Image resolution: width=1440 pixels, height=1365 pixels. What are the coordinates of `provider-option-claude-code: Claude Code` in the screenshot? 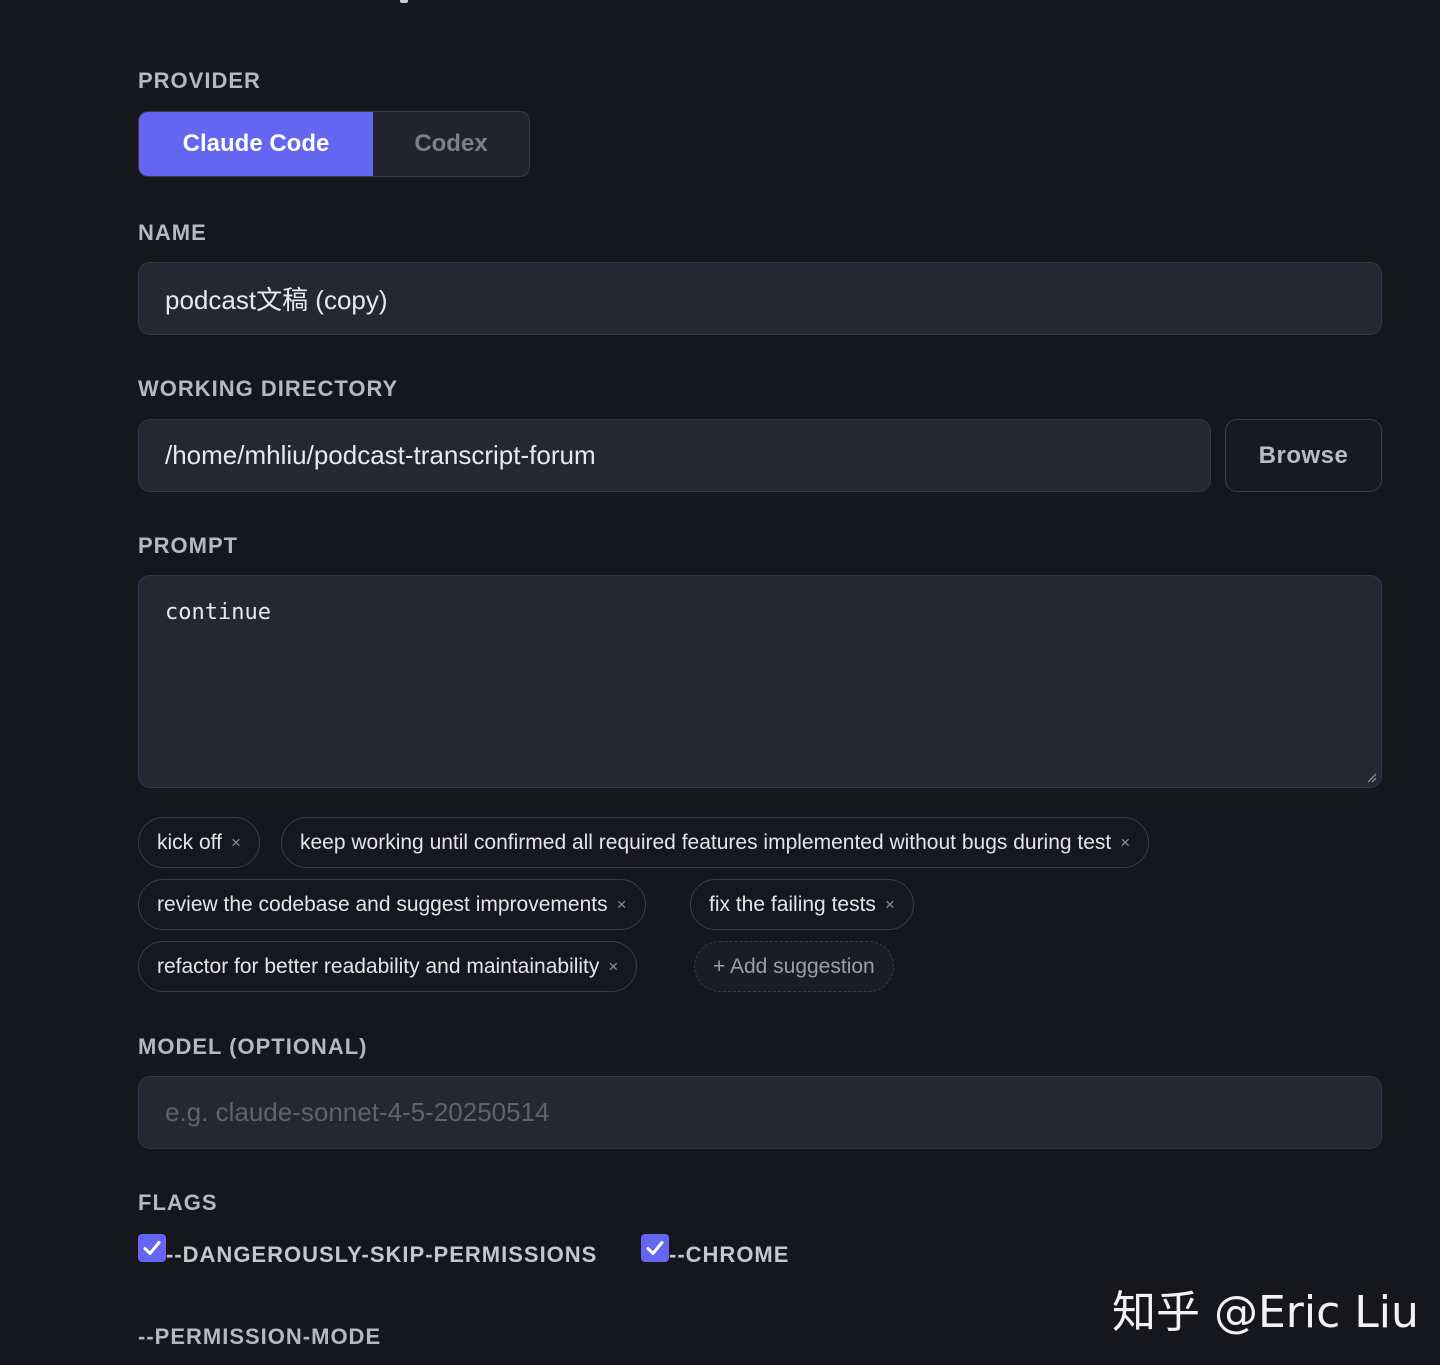 It's located at (256, 144).